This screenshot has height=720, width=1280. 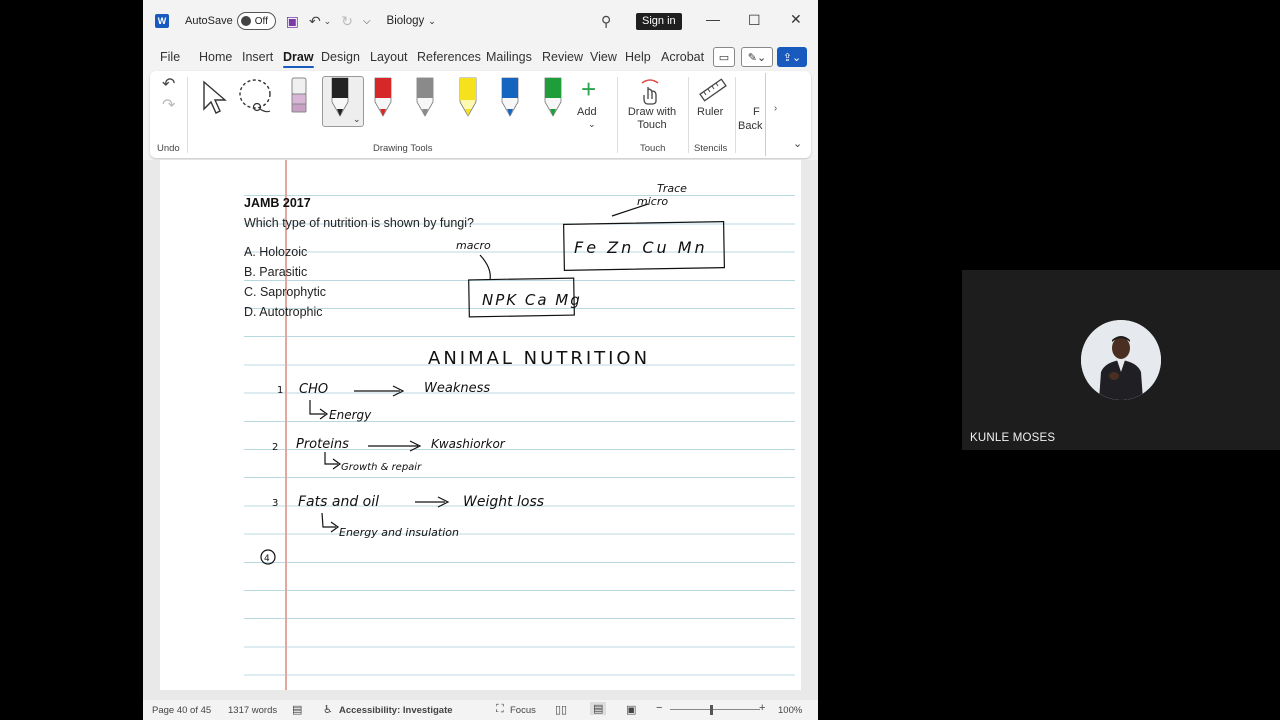 I want to click on autosave-label: AutoSave, so click(x=209, y=21).